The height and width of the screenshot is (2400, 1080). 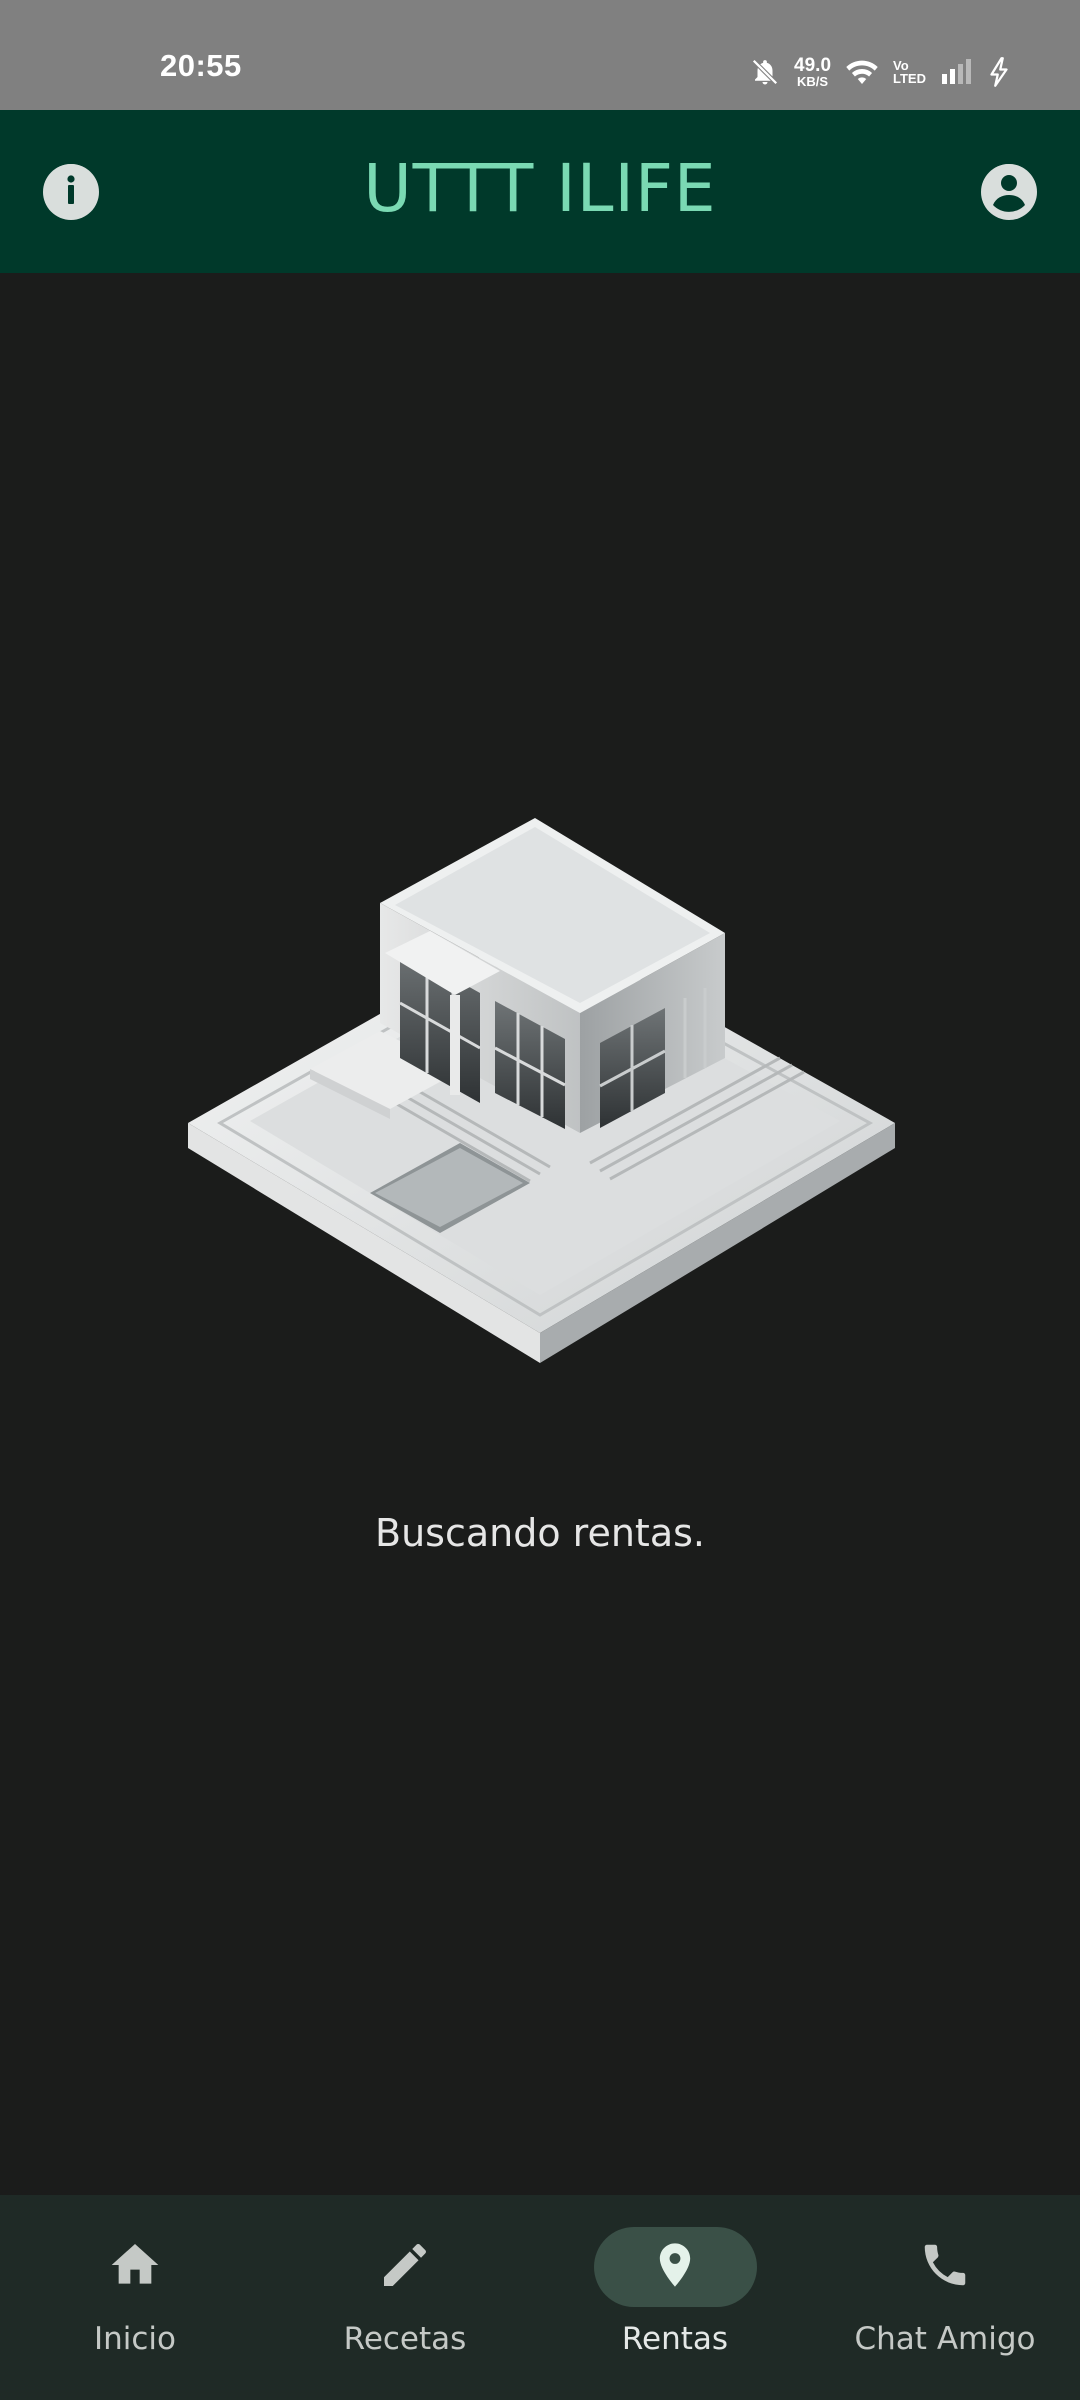 What do you see at coordinates (540, 188) in the screenshot?
I see `app-title: UTTT ILIFE` at bounding box center [540, 188].